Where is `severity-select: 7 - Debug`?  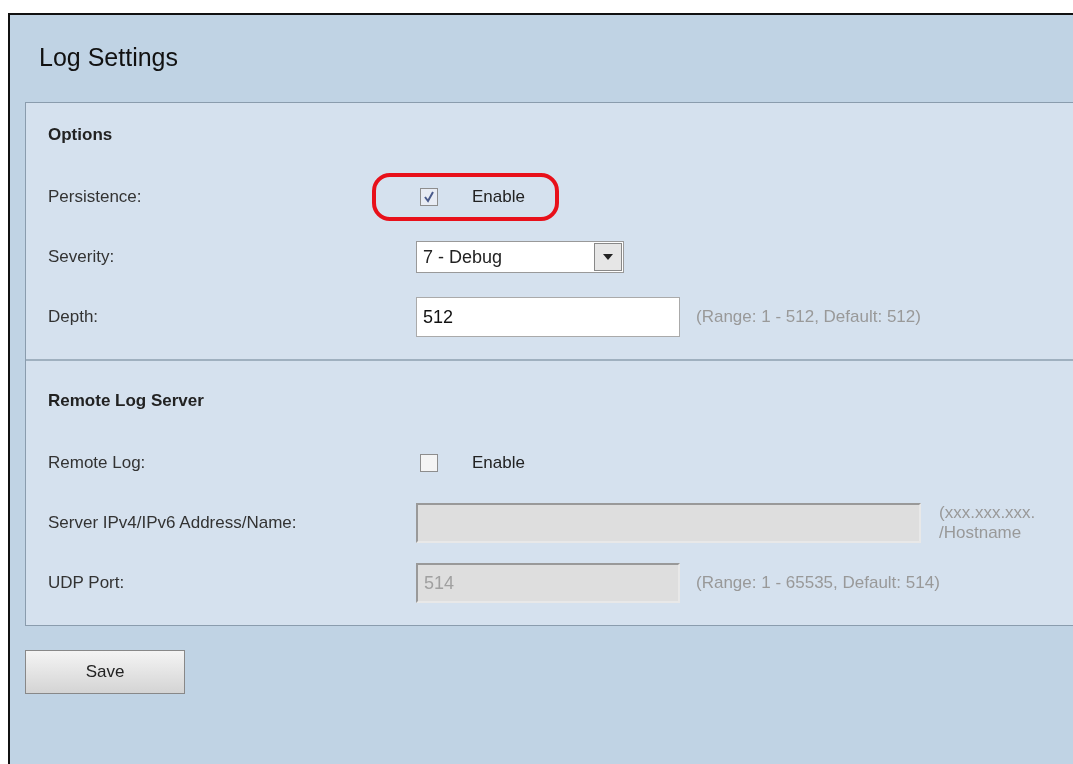 severity-select: 7 - Debug is located at coordinates (520, 257).